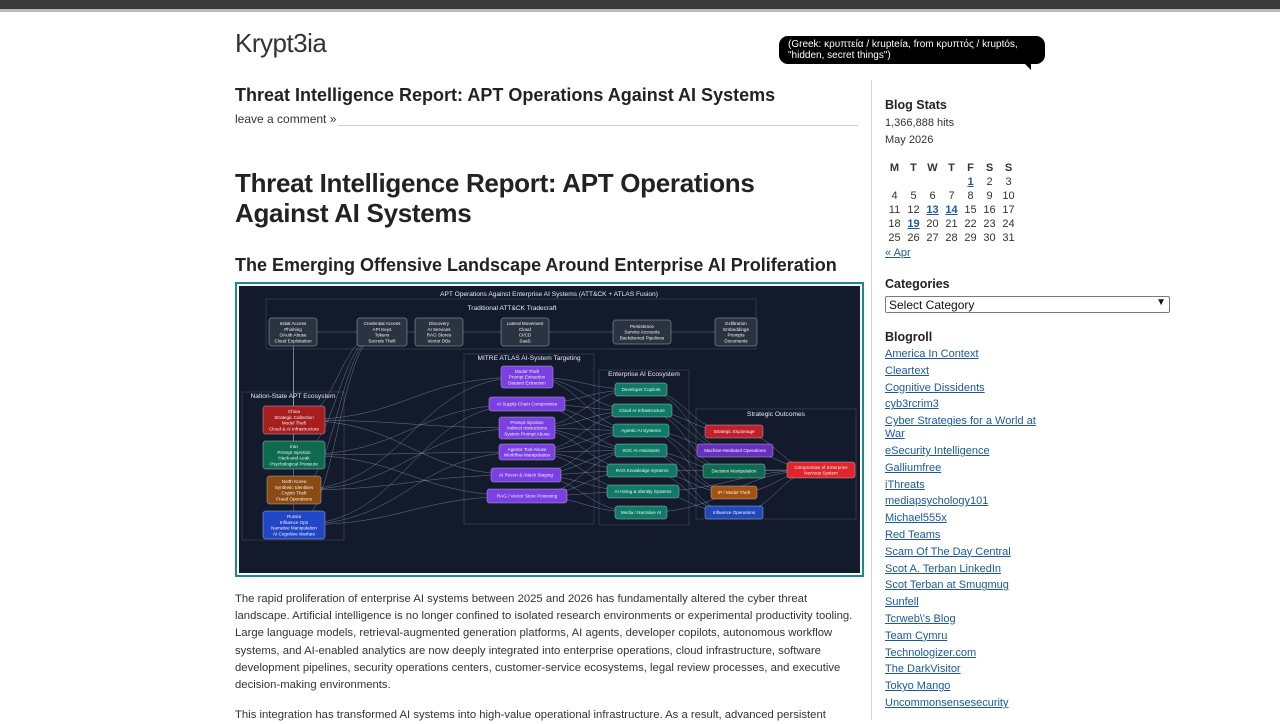 Image resolution: width=1280 pixels, height=724 pixels. Describe the element at coordinates (965, 371) in the screenshot. I see `blogroll-link: Cleartext` at that location.